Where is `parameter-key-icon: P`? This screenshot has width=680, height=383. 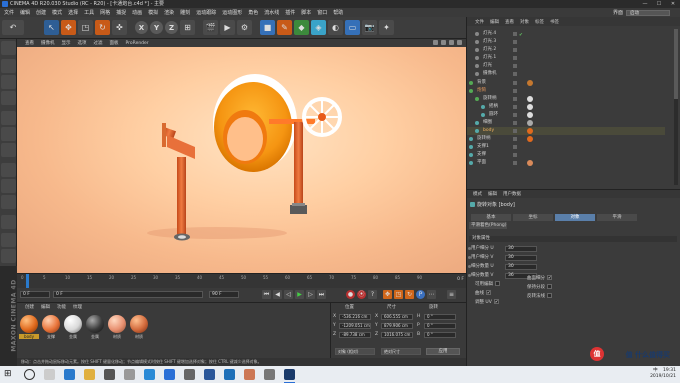
parameter-key-icon: P is located at coordinates (420, 294).